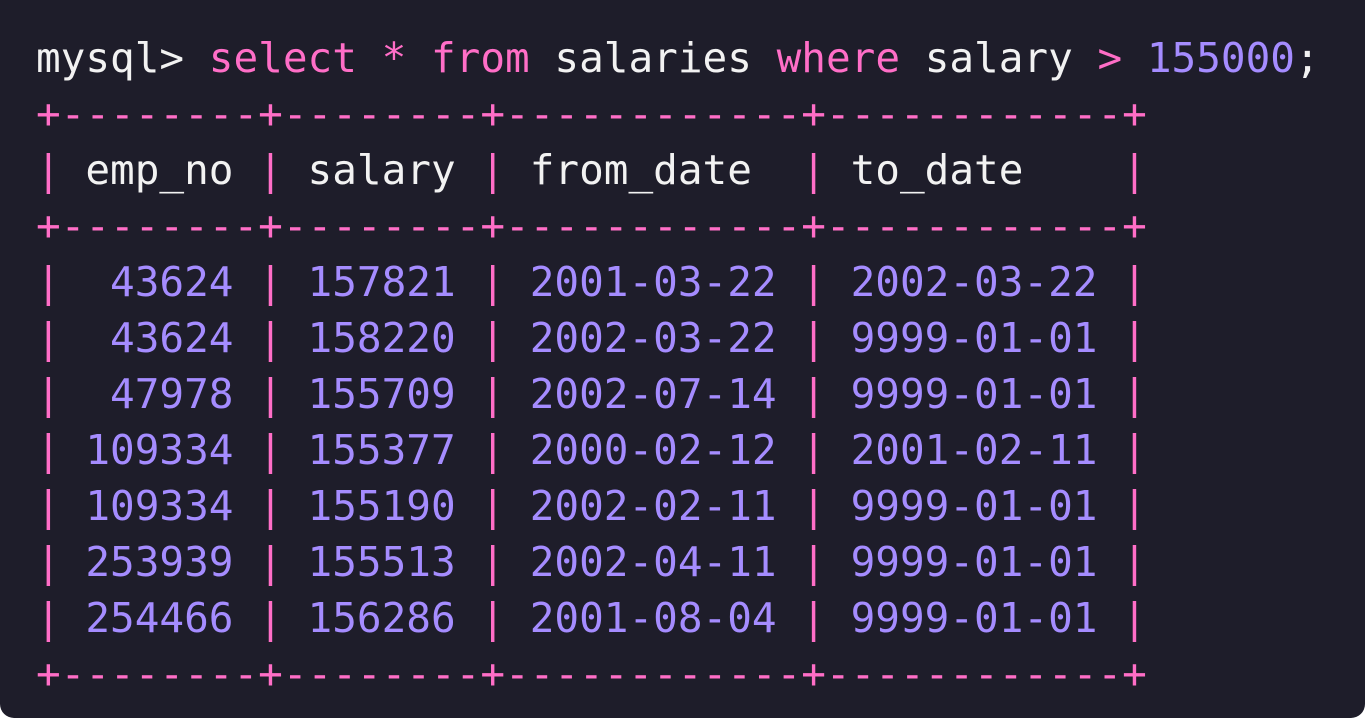 This screenshot has height=721, width=1365. Describe the element at coordinates (653, 506) in the screenshot. I see `table-cell: 2002-02-11` at that location.